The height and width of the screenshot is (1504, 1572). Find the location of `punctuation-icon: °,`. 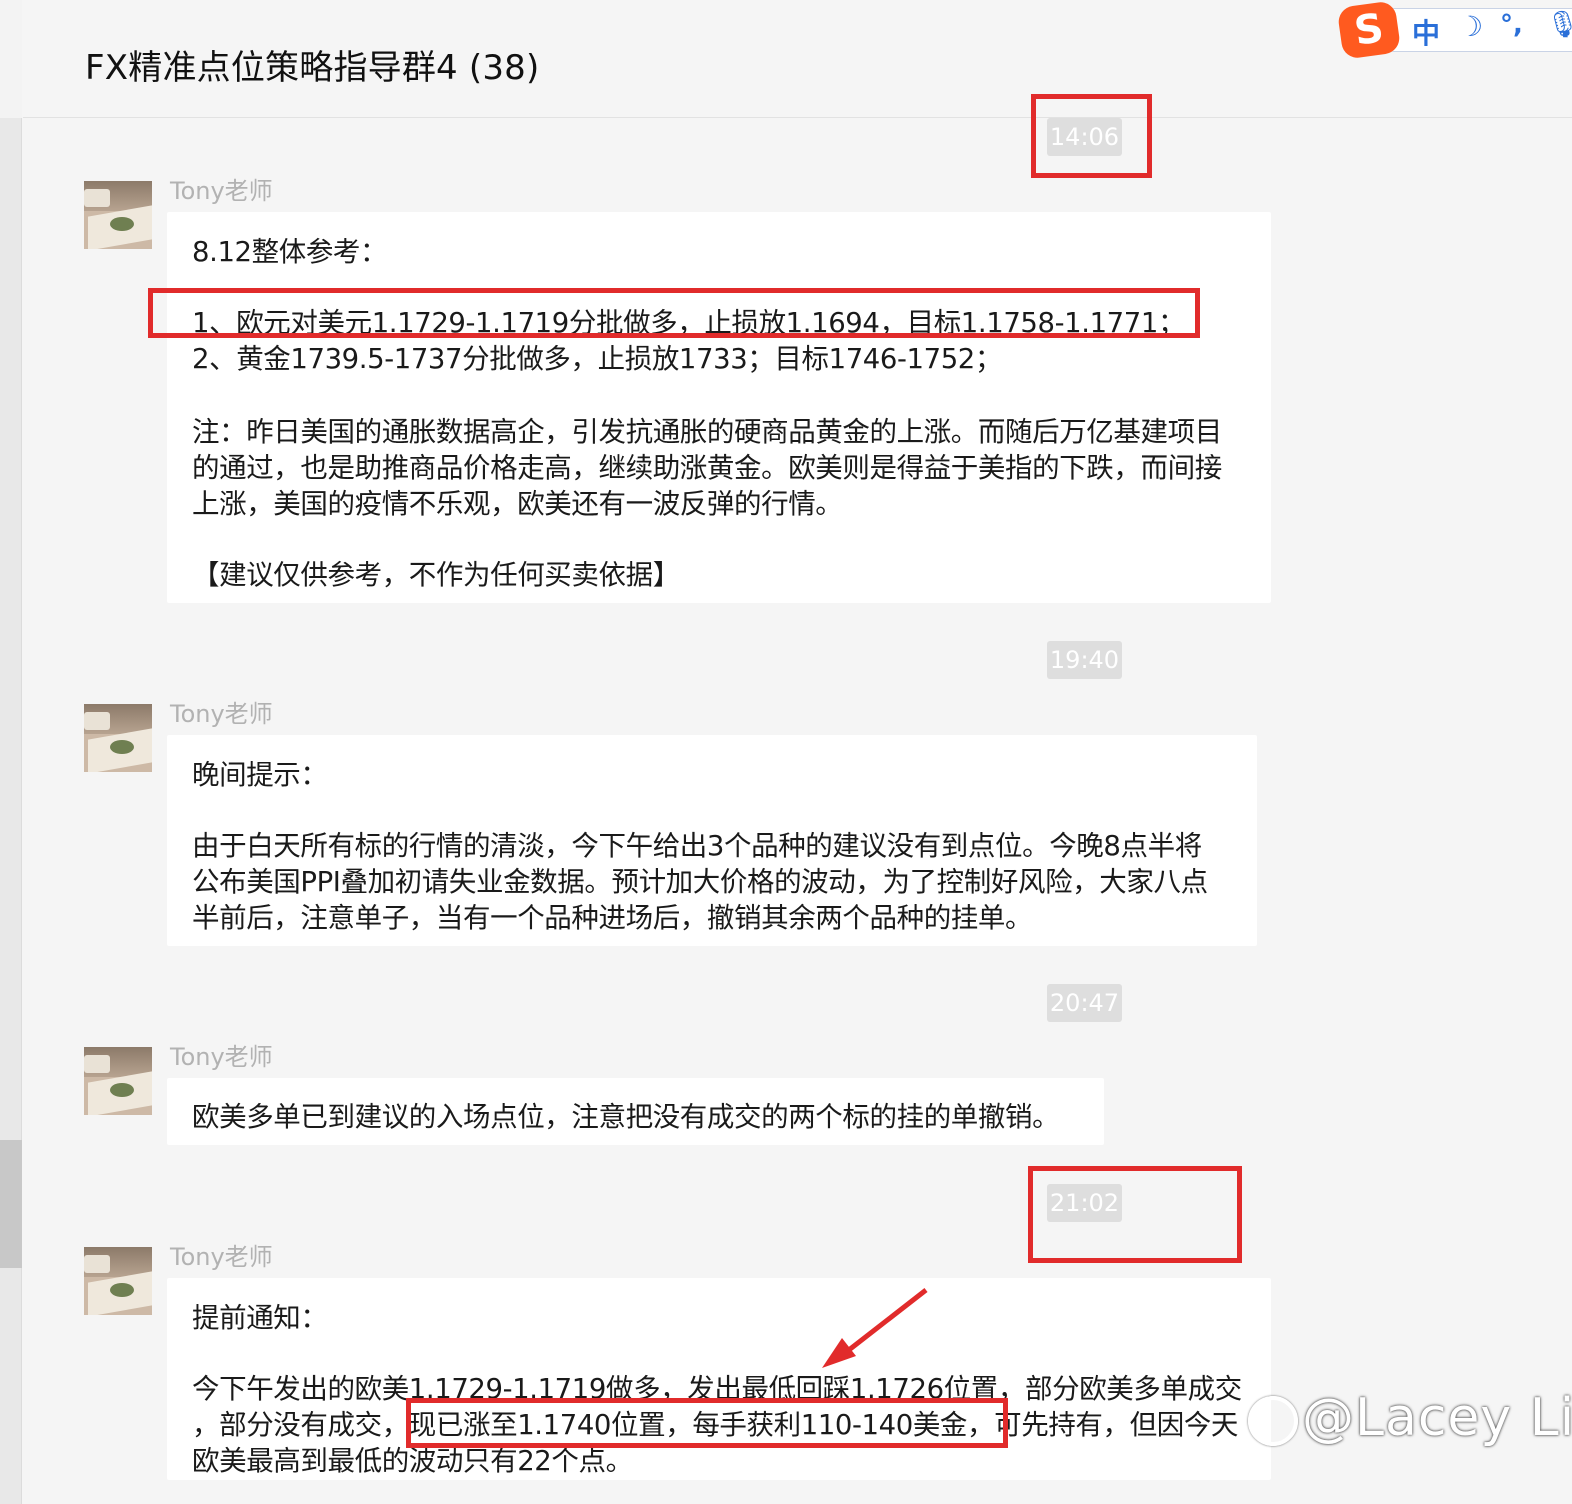

punctuation-icon: °, is located at coordinates (1511, 25).